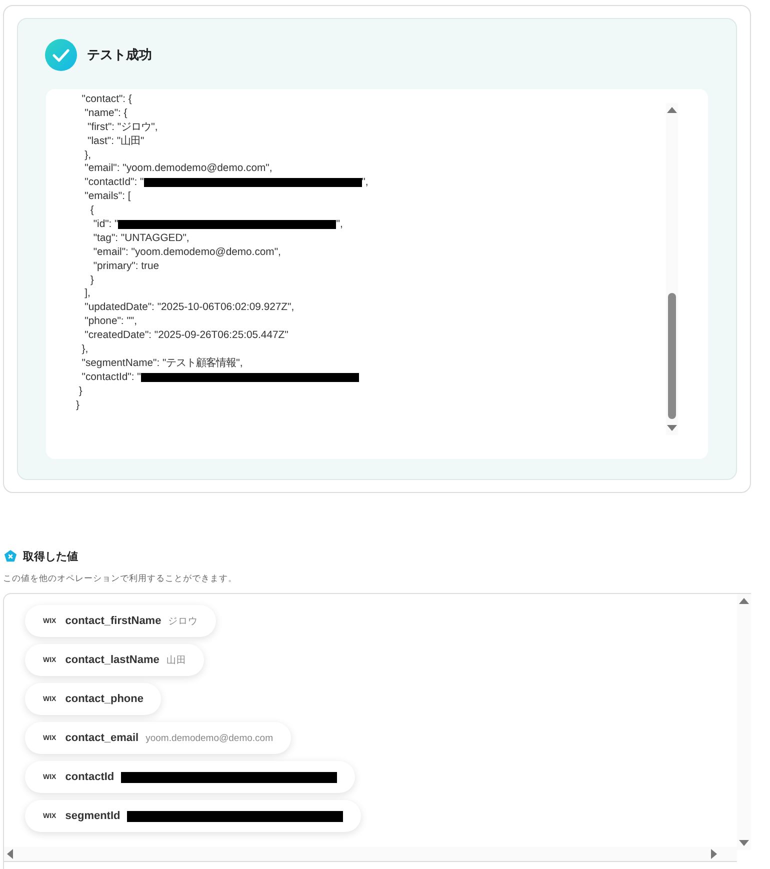 The width and height of the screenshot is (770, 869). What do you see at coordinates (116, 141) in the screenshot?
I see `code-line: "last": "山田"` at bounding box center [116, 141].